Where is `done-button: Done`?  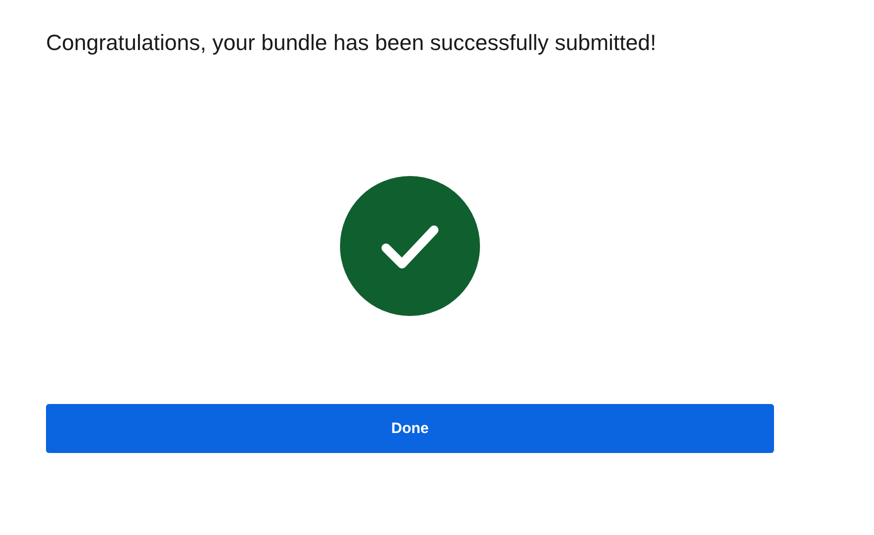 done-button: Done is located at coordinates (410, 428).